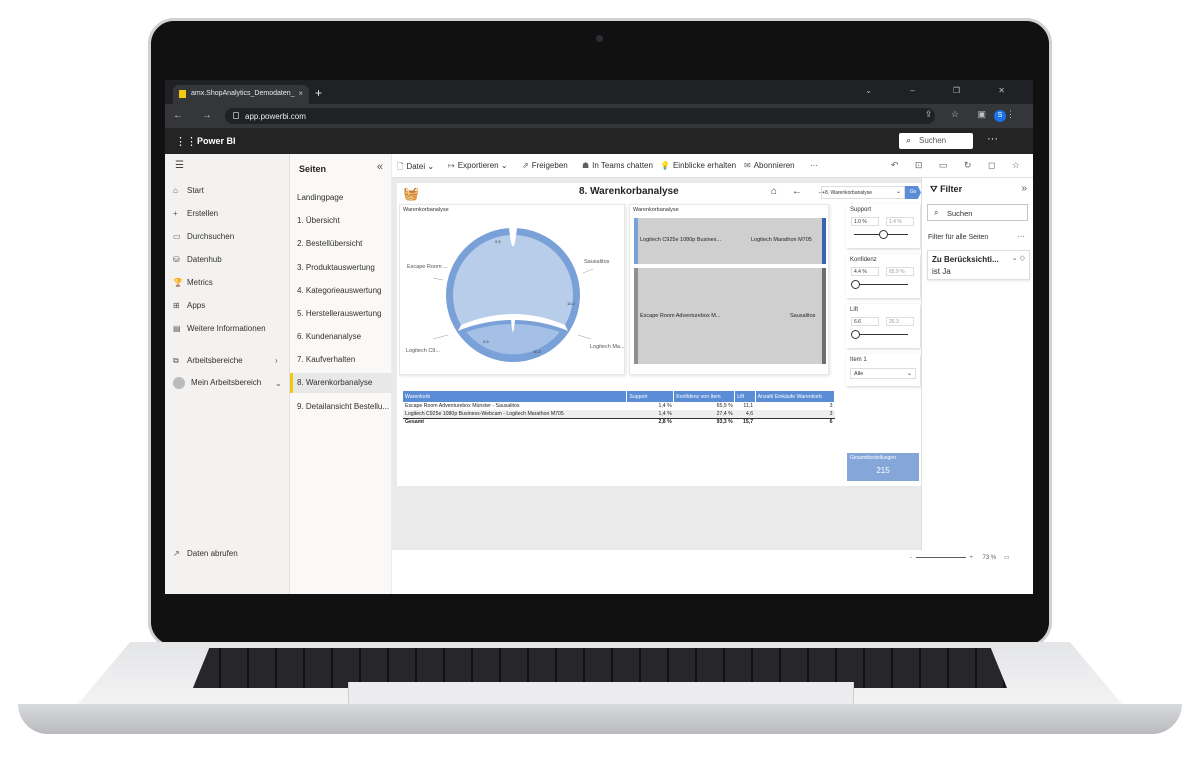  What do you see at coordinates (186, 141) in the screenshot?
I see `app-launcher-icon: ⋮⋮` at bounding box center [186, 141].